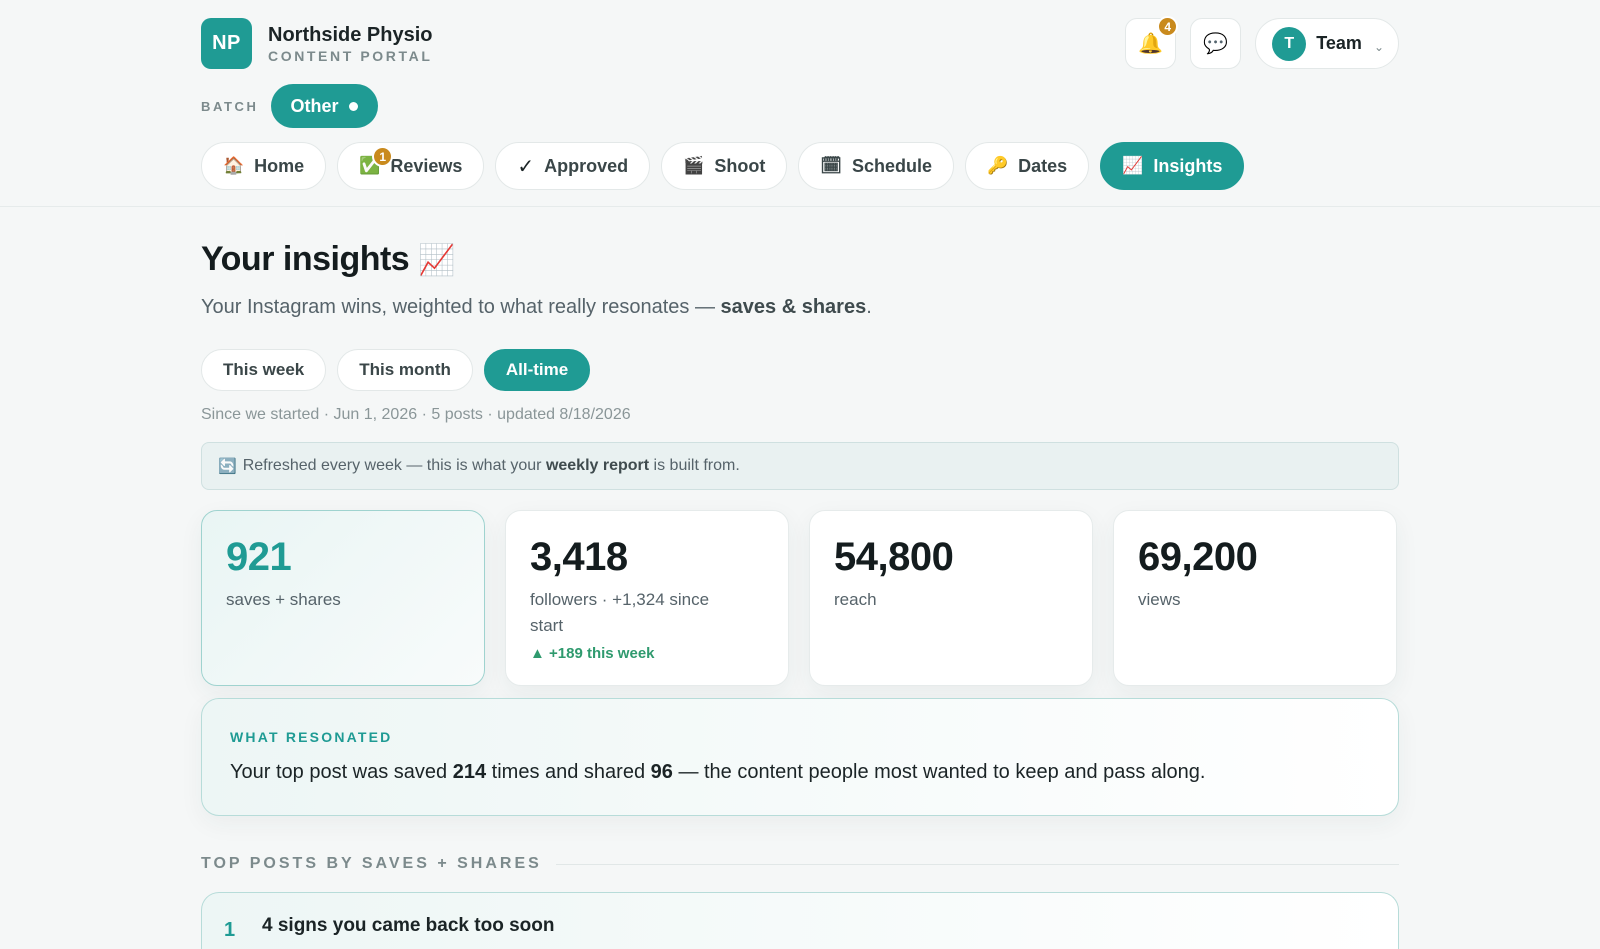 This screenshot has width=1600, height=949. I want to click on tab-label: Dates, so click(1043, 165).